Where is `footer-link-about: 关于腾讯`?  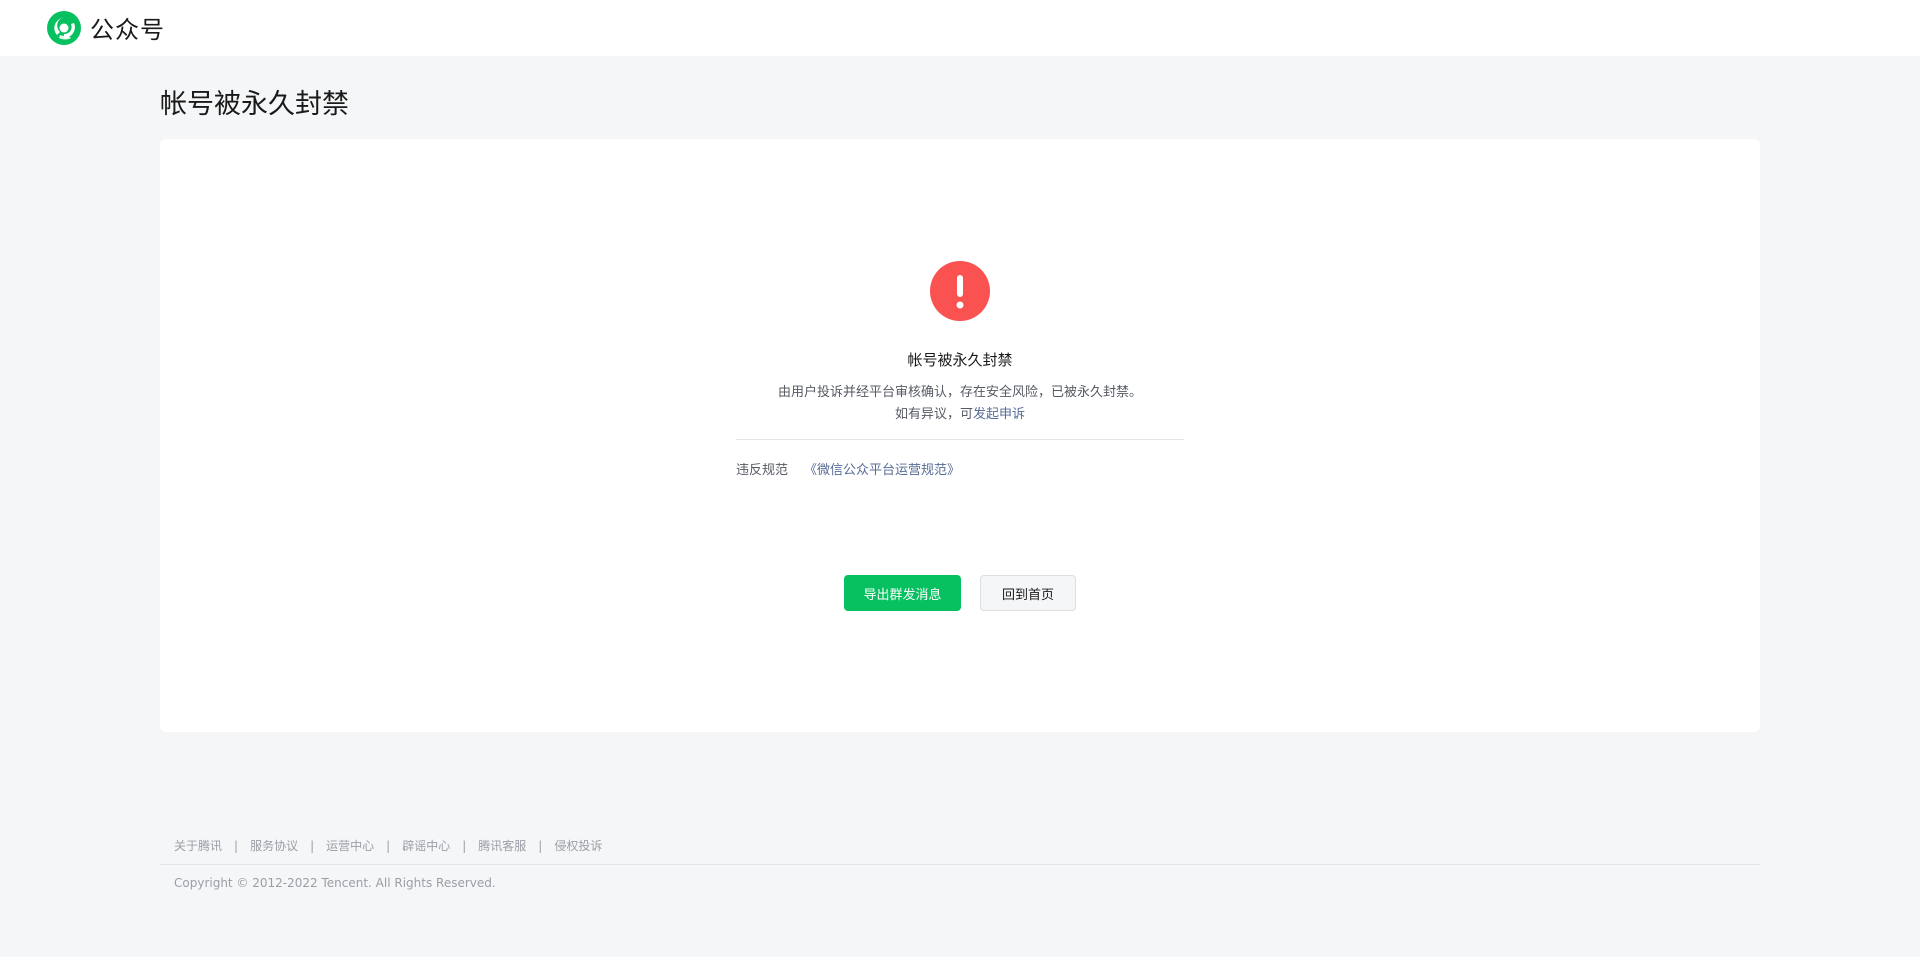
footer-link-about: 关于腾讯 is located at coordinates (198, 845).